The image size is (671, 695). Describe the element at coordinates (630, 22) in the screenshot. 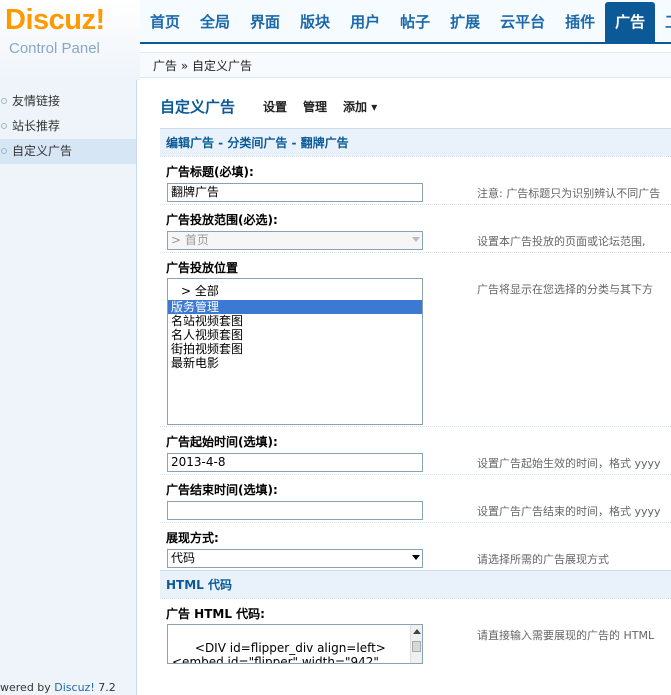

I see `nav-tab-ads: 广告` at that location.